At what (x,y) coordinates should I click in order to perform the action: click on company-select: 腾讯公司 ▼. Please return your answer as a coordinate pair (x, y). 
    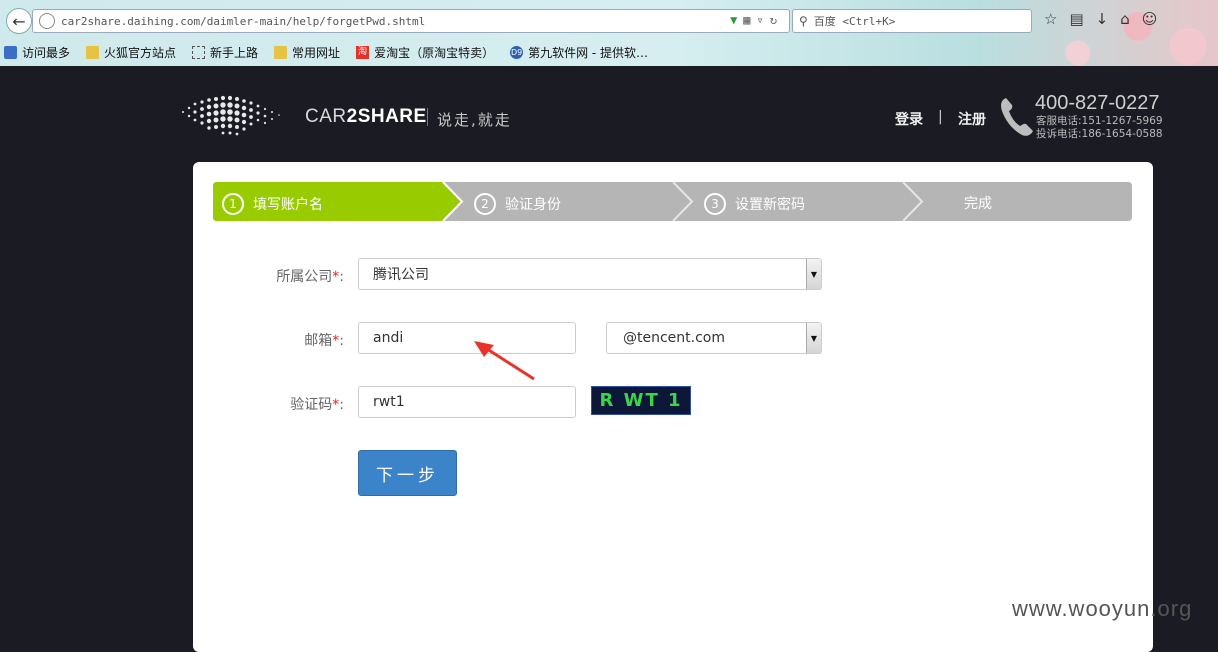
    Looking at the image, I should click on (590, 274).